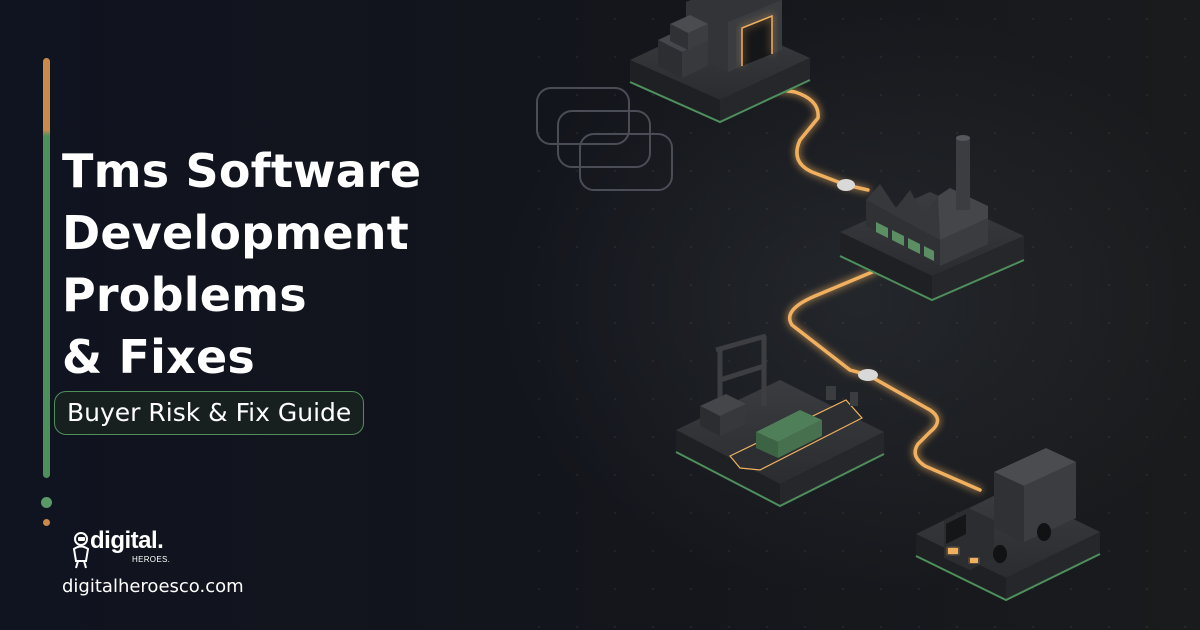 This screenshot has height=630, width=1200. What do you see at coordinates (604, 139) in the screenshot?
I see `chat-bubbles-icon` at bounding box center [604, 139].